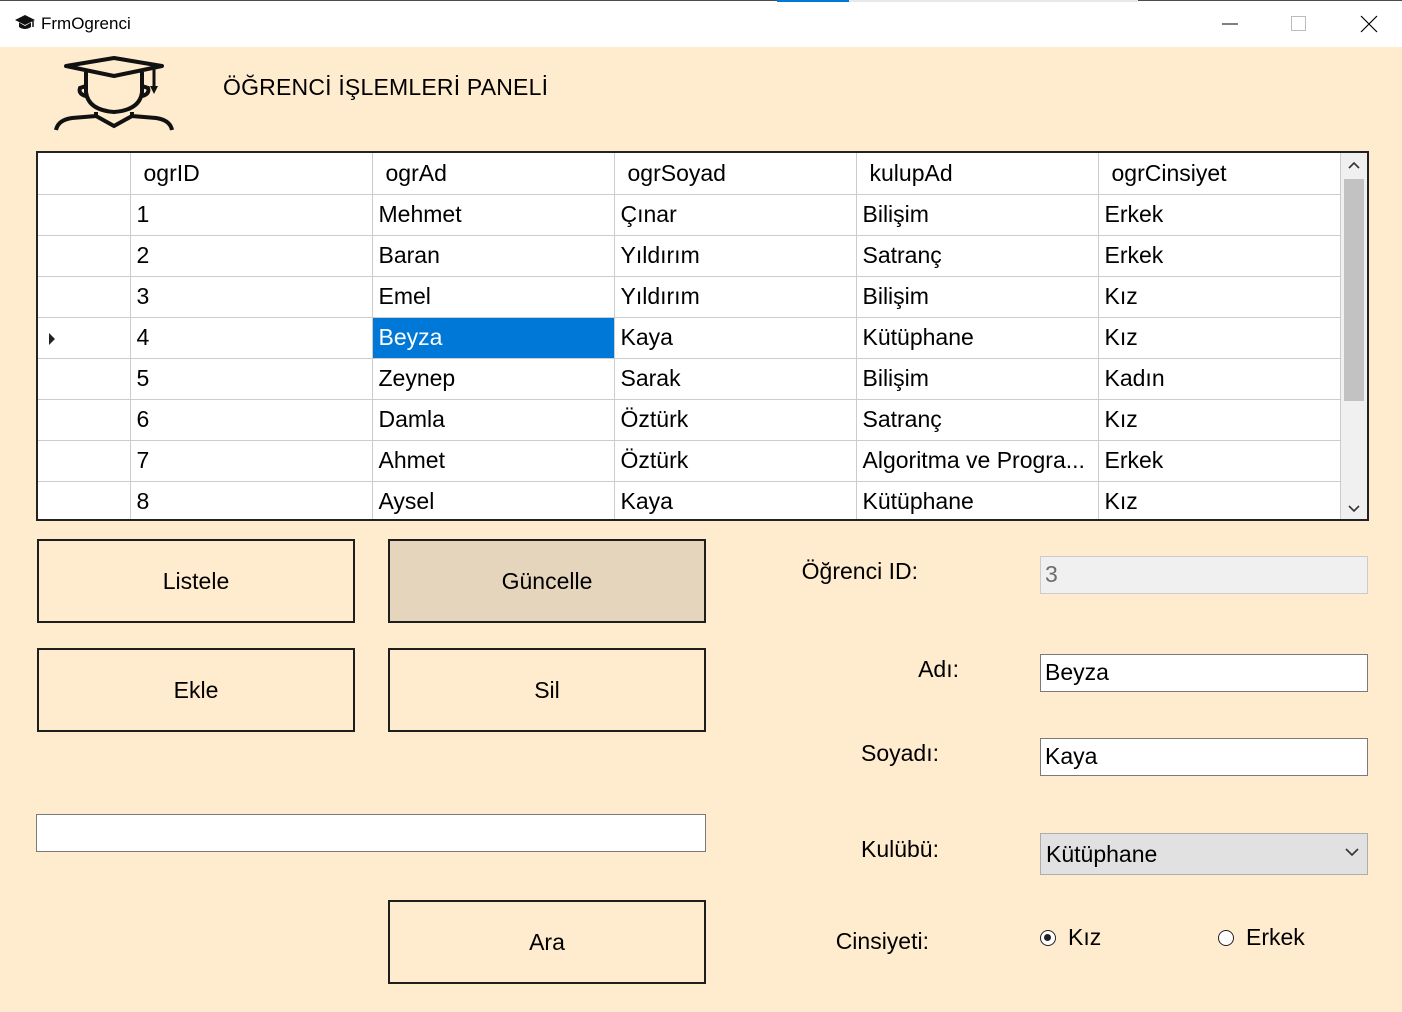  I want to click on radio-kiz-label: Kız, so click(1085, 937).